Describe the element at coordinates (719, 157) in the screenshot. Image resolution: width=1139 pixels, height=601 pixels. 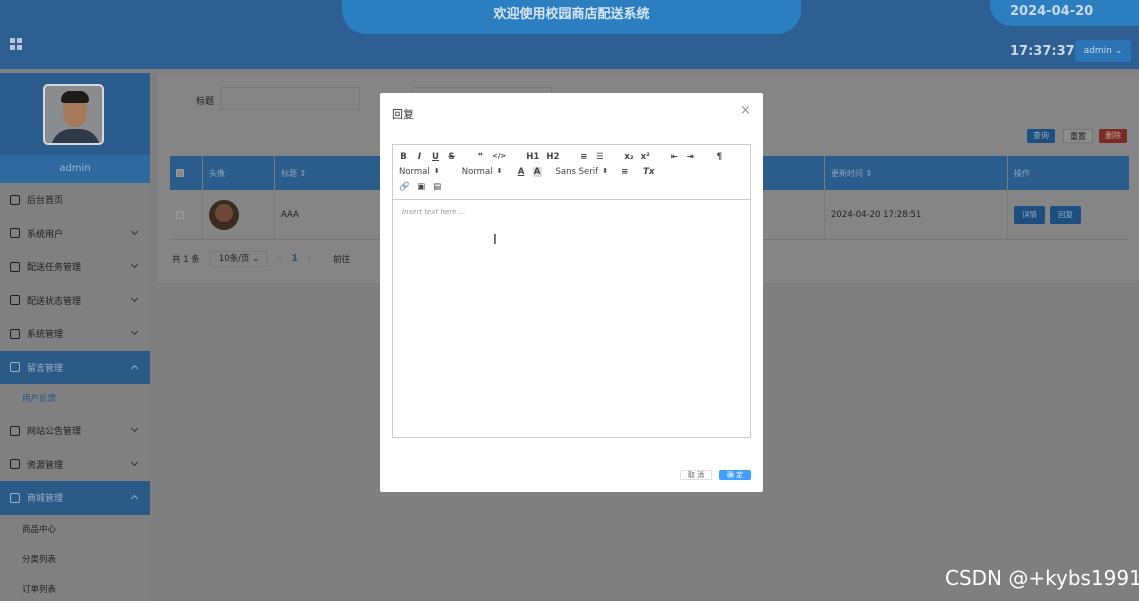
I see `text-direction-icon: ¶` at that location.